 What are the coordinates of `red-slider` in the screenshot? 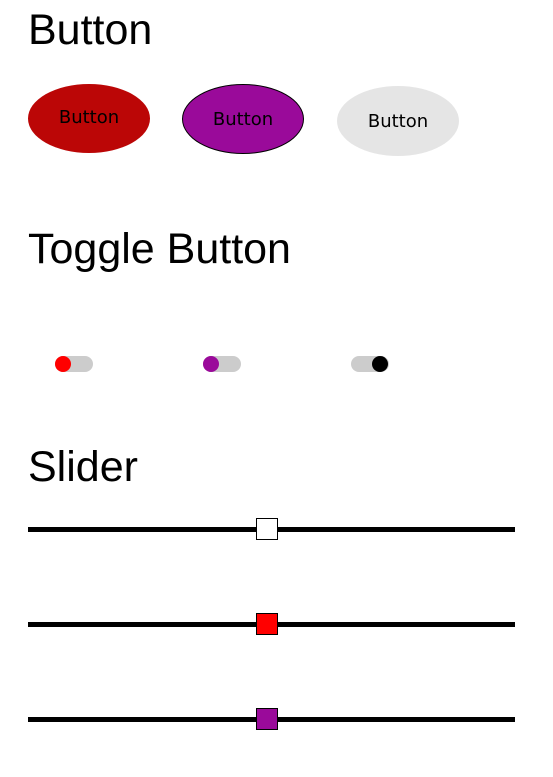 It's located at (271, 625).